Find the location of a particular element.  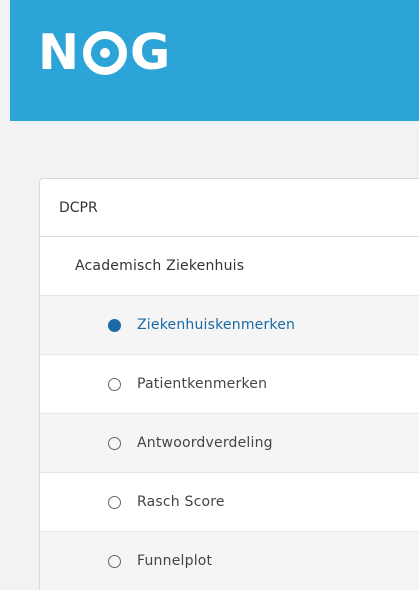

panel-title: DCPR is located at coordinates (229, 208).